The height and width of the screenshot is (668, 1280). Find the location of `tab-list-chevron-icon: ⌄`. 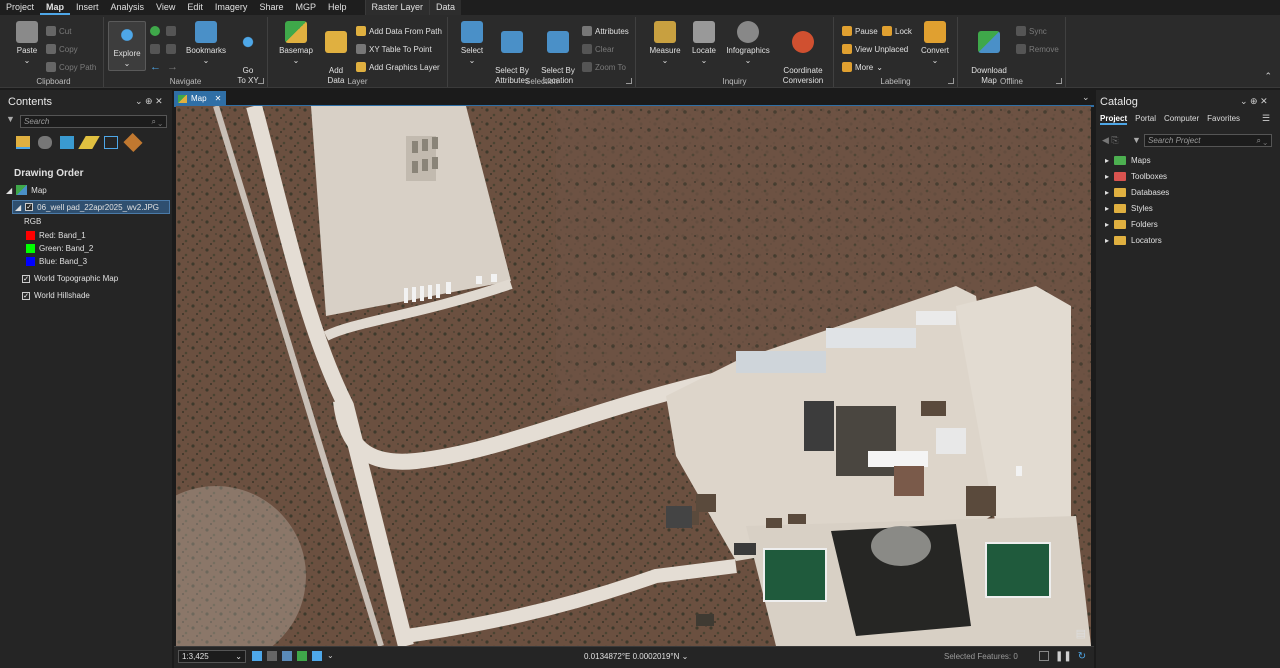

tab-list-chevron-icon: ⌄ is located at coordinates (1086, 97).